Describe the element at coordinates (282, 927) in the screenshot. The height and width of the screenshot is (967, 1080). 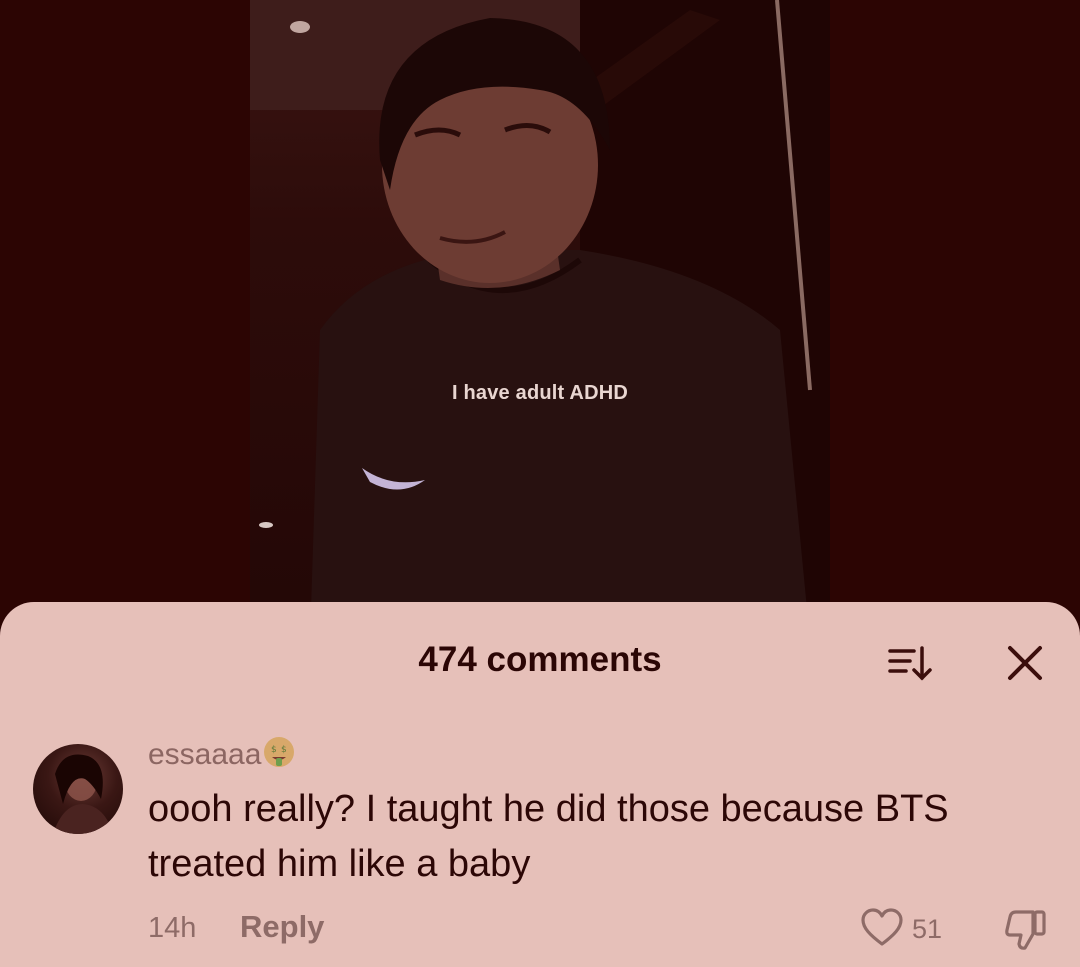
I see `reply-button: Reply` at that location.